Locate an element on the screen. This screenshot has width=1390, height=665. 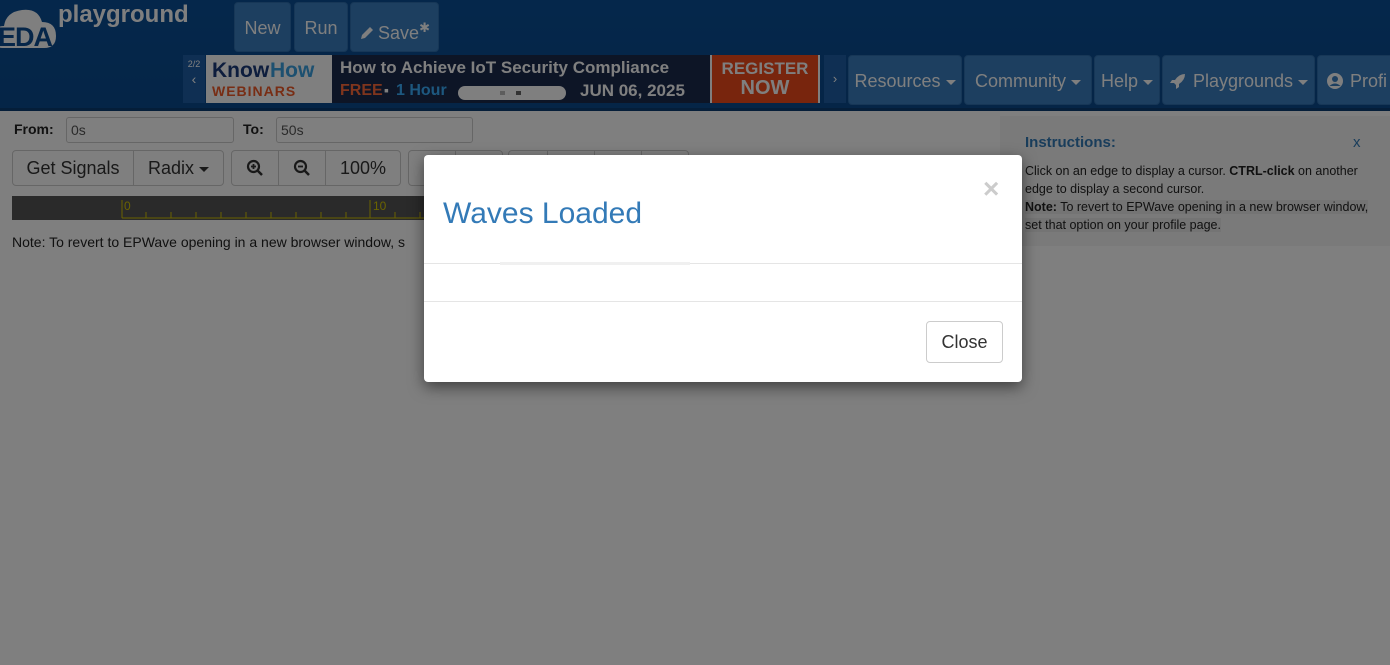
modal-body is located at coordinates (595, 263).